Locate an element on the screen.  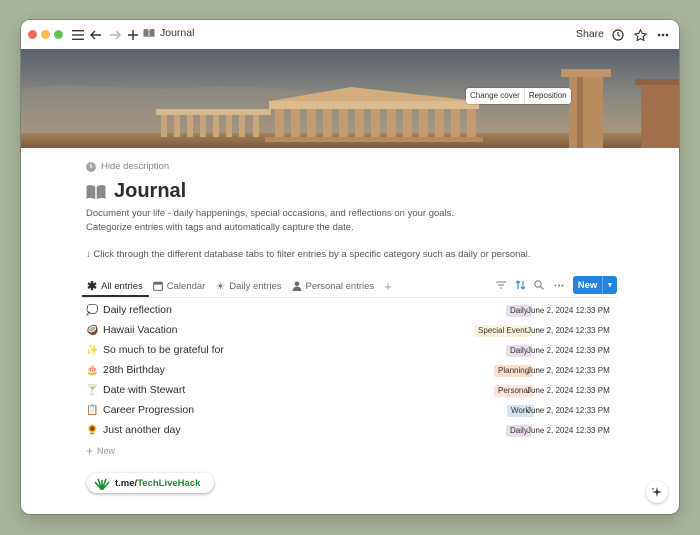
watermark-badge: t.me/TechLiveHack is located at coordinates (150, 483).